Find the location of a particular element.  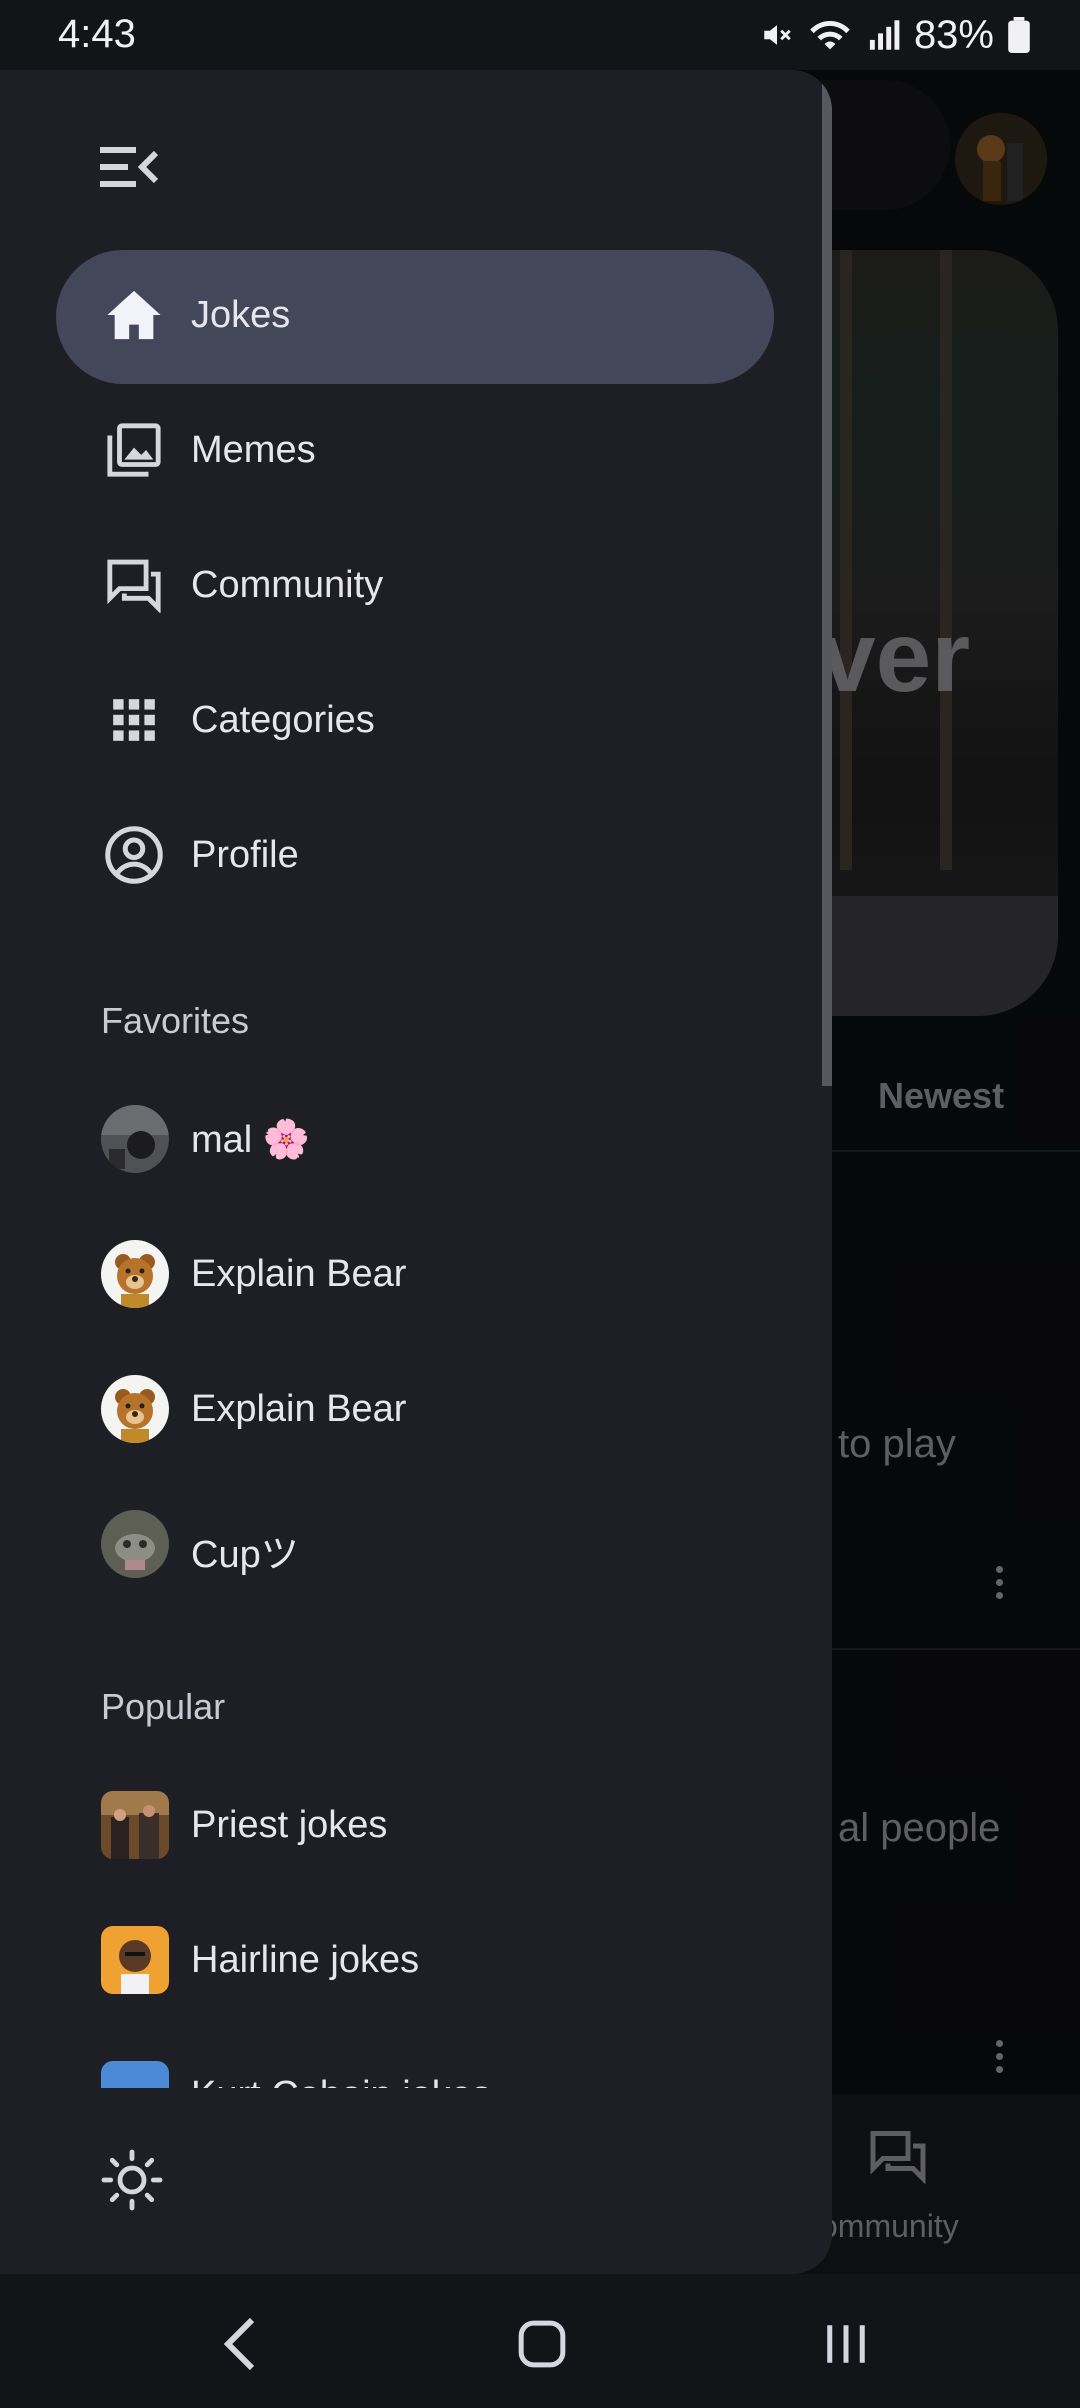

nav-item-jokes: Jokes is located at coordinates (415, 317).